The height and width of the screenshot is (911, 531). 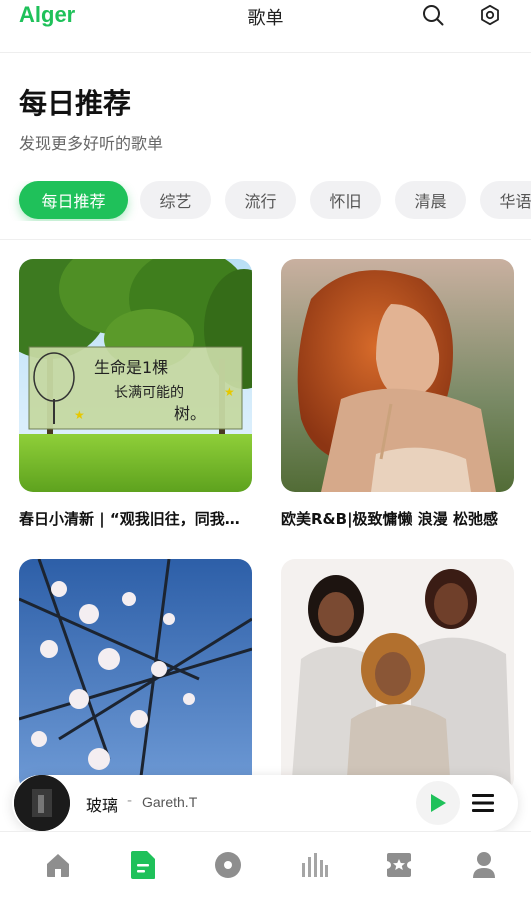 What do you see at coordinates (73, 200) in the screenshot?
I see `category-chip: 每日推荐` at bounding box center [73, 200].